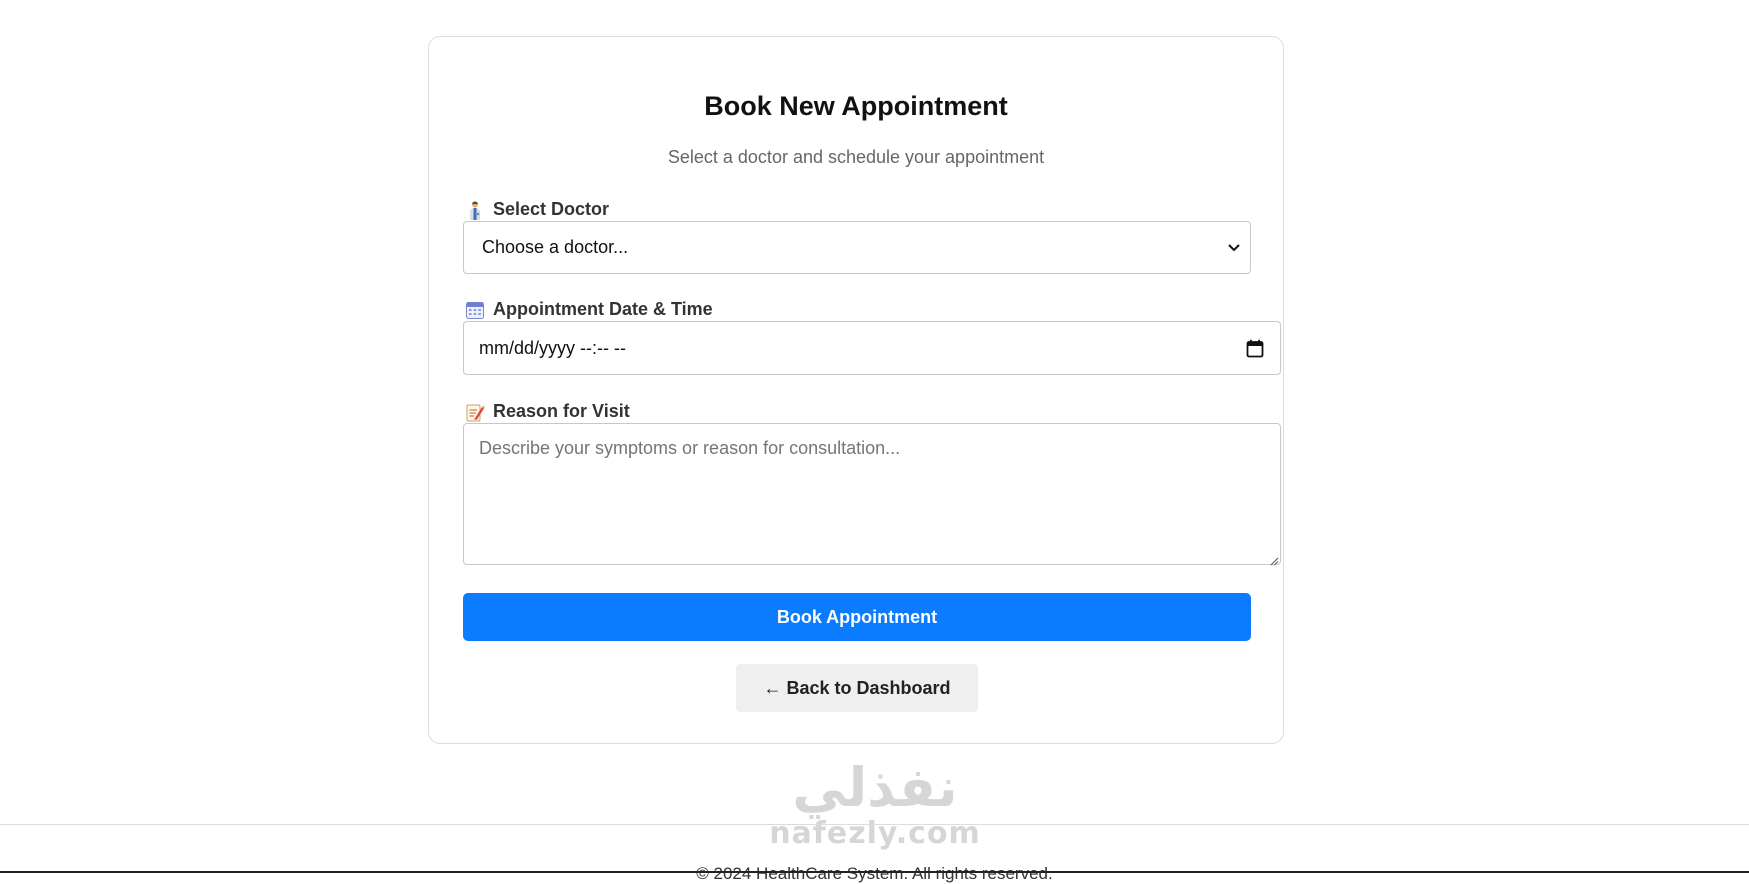 The width and height of the screenshot is (1749, 884). I want to click on resize-grip-icon, so click(1274, 559).